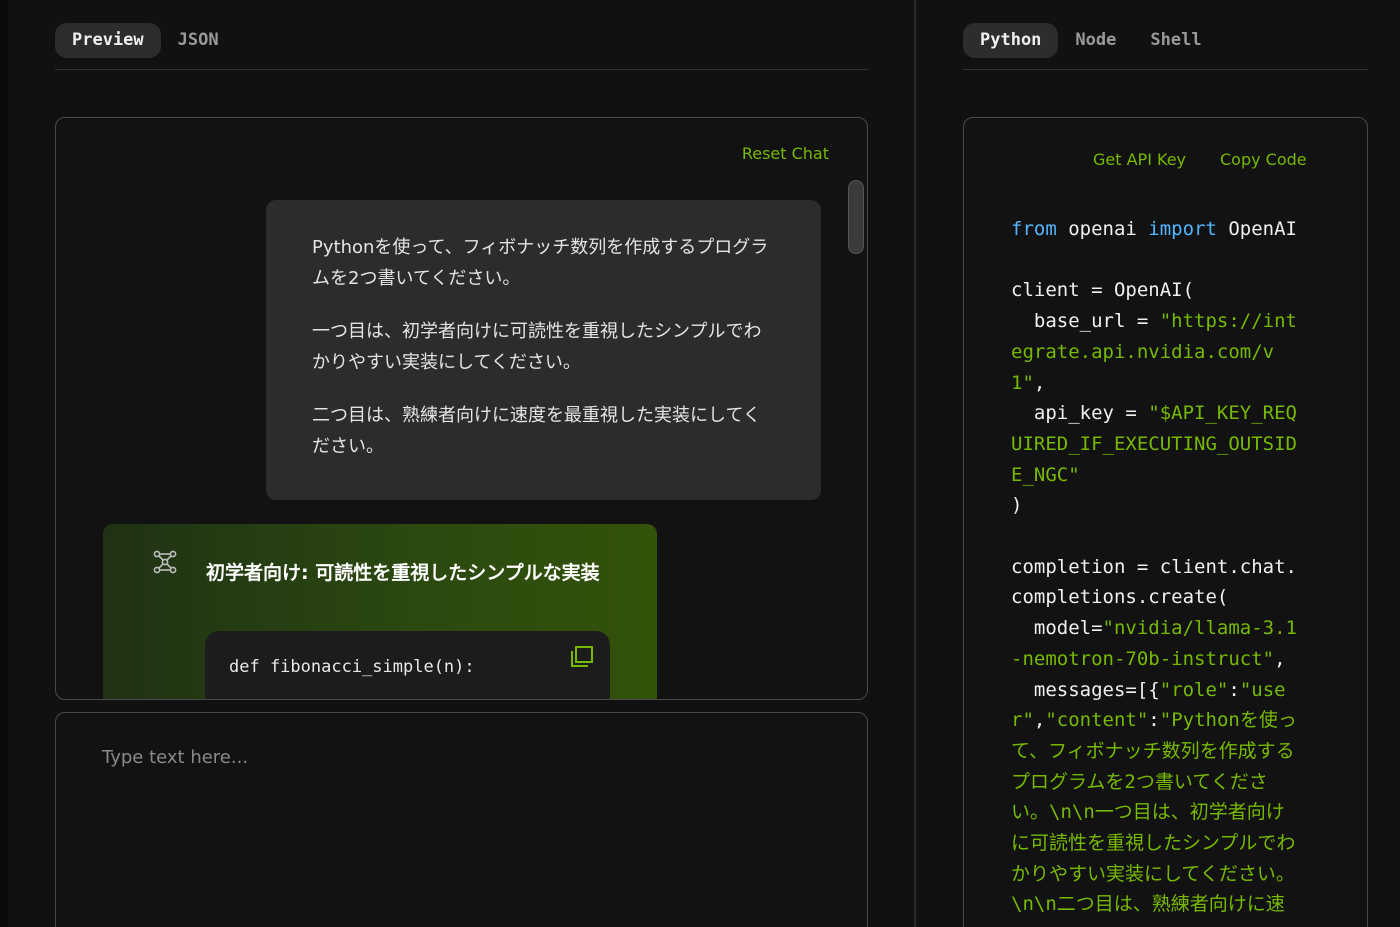 This screenshot has width=1400, height=927. I want to click on code-token: "Pythonを使っ, so click(1228, 720).